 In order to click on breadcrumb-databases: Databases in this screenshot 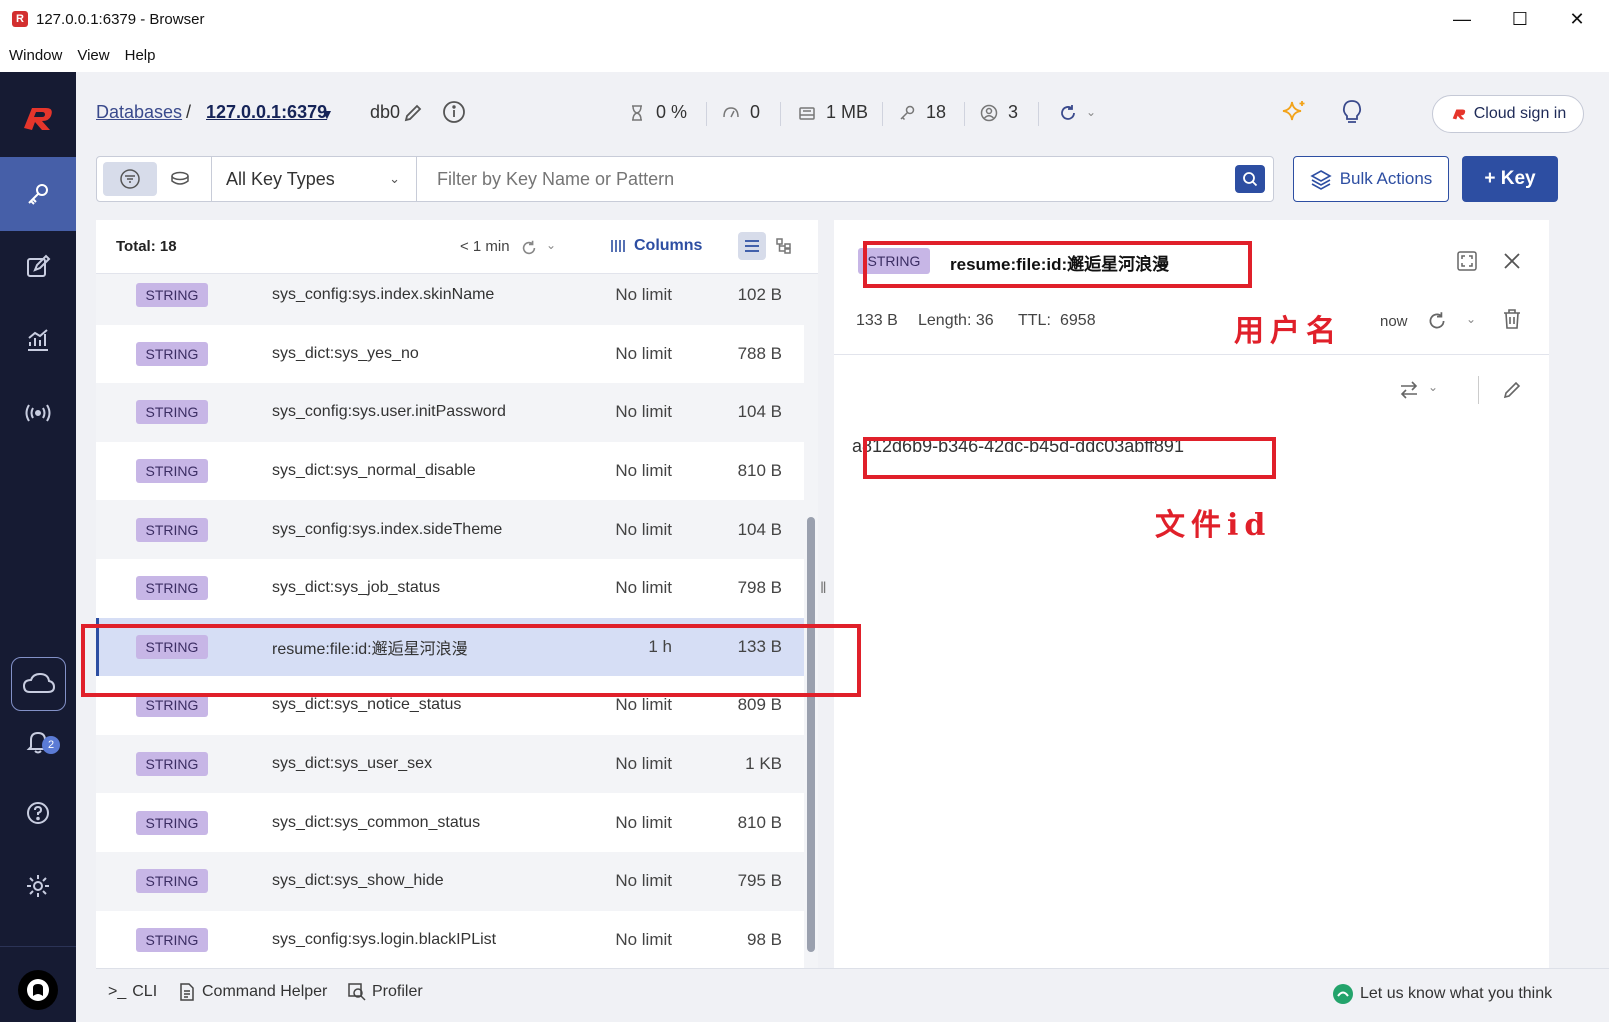, I will do `click(139, 112)`.